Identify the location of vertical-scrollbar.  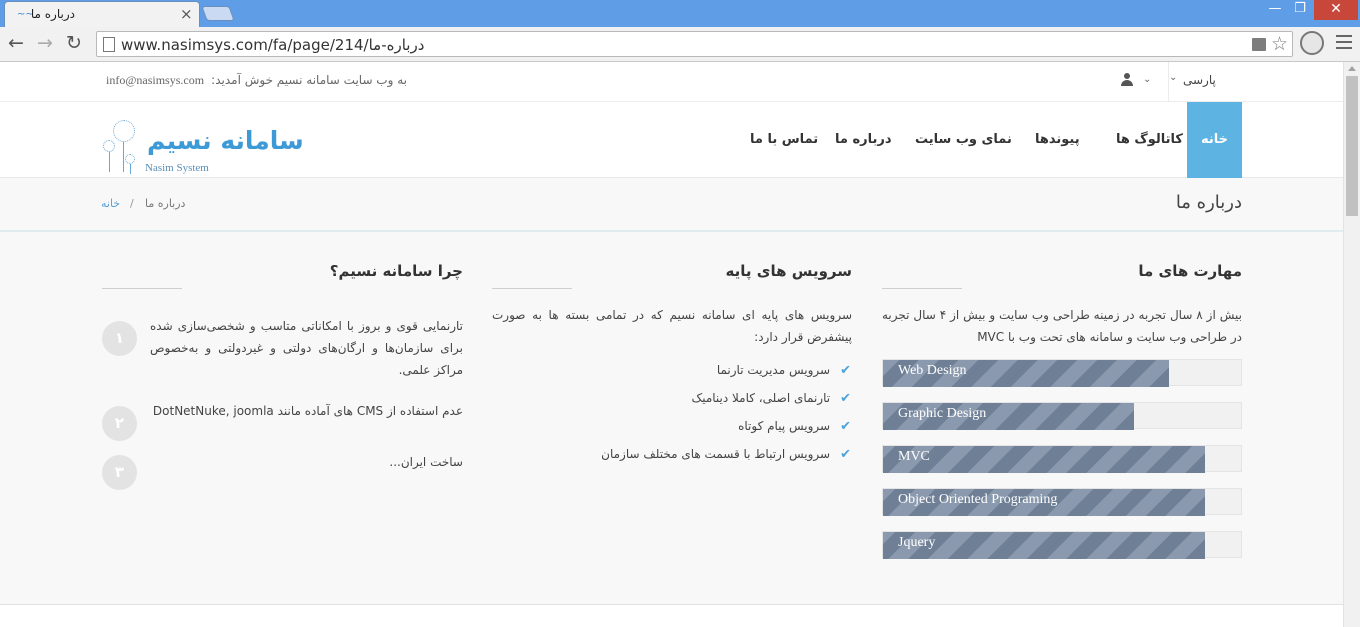
(1351, 344).